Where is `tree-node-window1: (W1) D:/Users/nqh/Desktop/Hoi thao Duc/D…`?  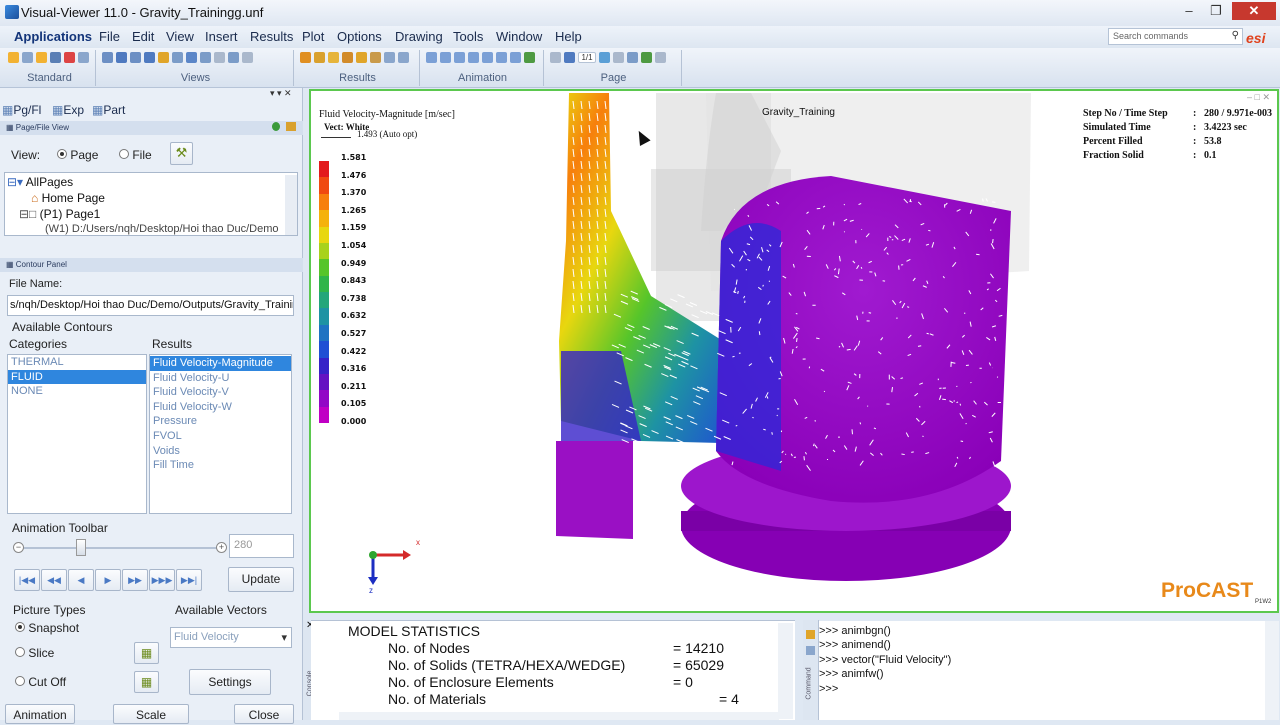 tree-node-window1: (W1) D:/Users/nqh/Desktop/Hoi thao Duc/D… is located at coordinates (162, 229).